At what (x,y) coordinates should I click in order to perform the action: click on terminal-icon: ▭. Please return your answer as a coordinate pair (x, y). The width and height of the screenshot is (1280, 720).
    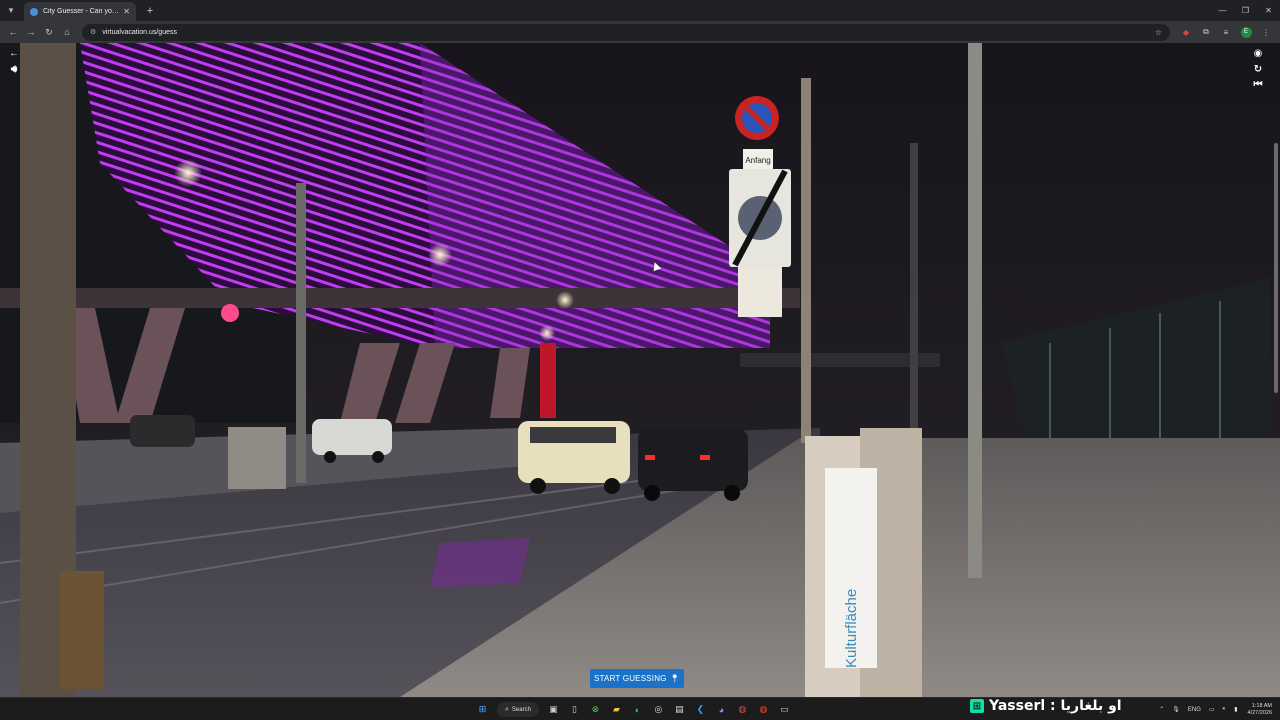
    Looking at the image, I should click on (784, 709).